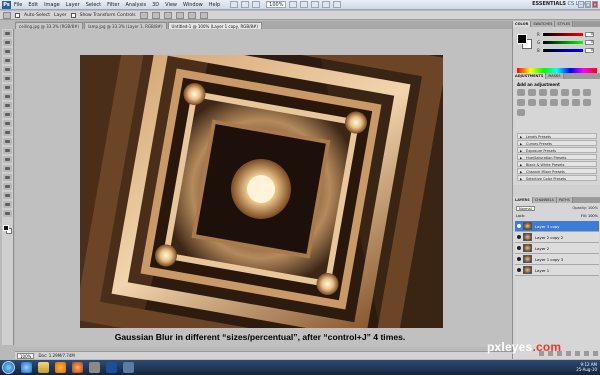  I want to click on levels-icon, so click(532, 92).